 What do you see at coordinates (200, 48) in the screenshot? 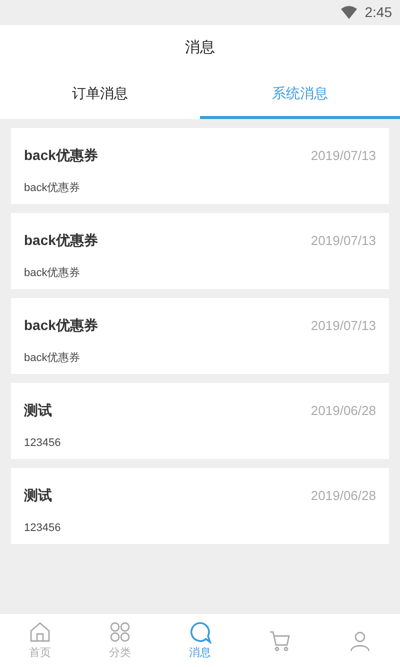
I see `page-title: 消息` at bounding box center [200, 48].